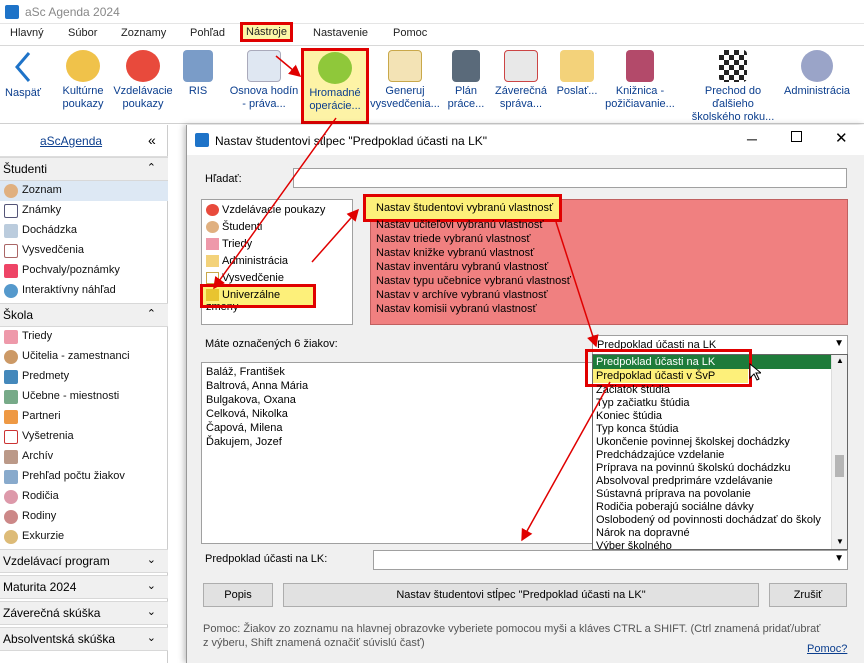 This screenshot has width=864, height=663. Describe the element at coordinates (11, 251) in the screenshot. I see `certificate-icon` at that location.